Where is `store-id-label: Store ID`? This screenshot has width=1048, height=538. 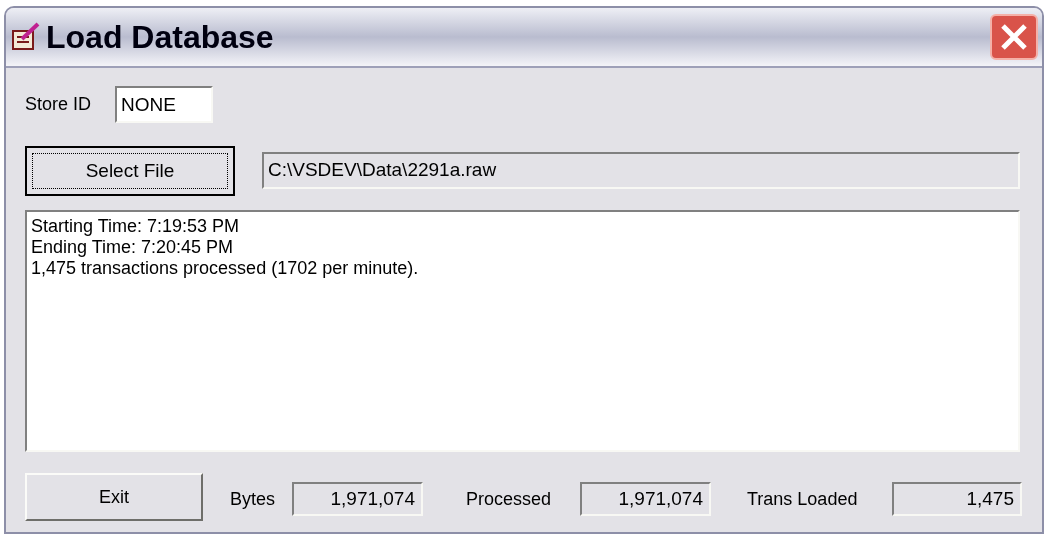
store-id-label: Store ID is located at coordinates (58, 104).